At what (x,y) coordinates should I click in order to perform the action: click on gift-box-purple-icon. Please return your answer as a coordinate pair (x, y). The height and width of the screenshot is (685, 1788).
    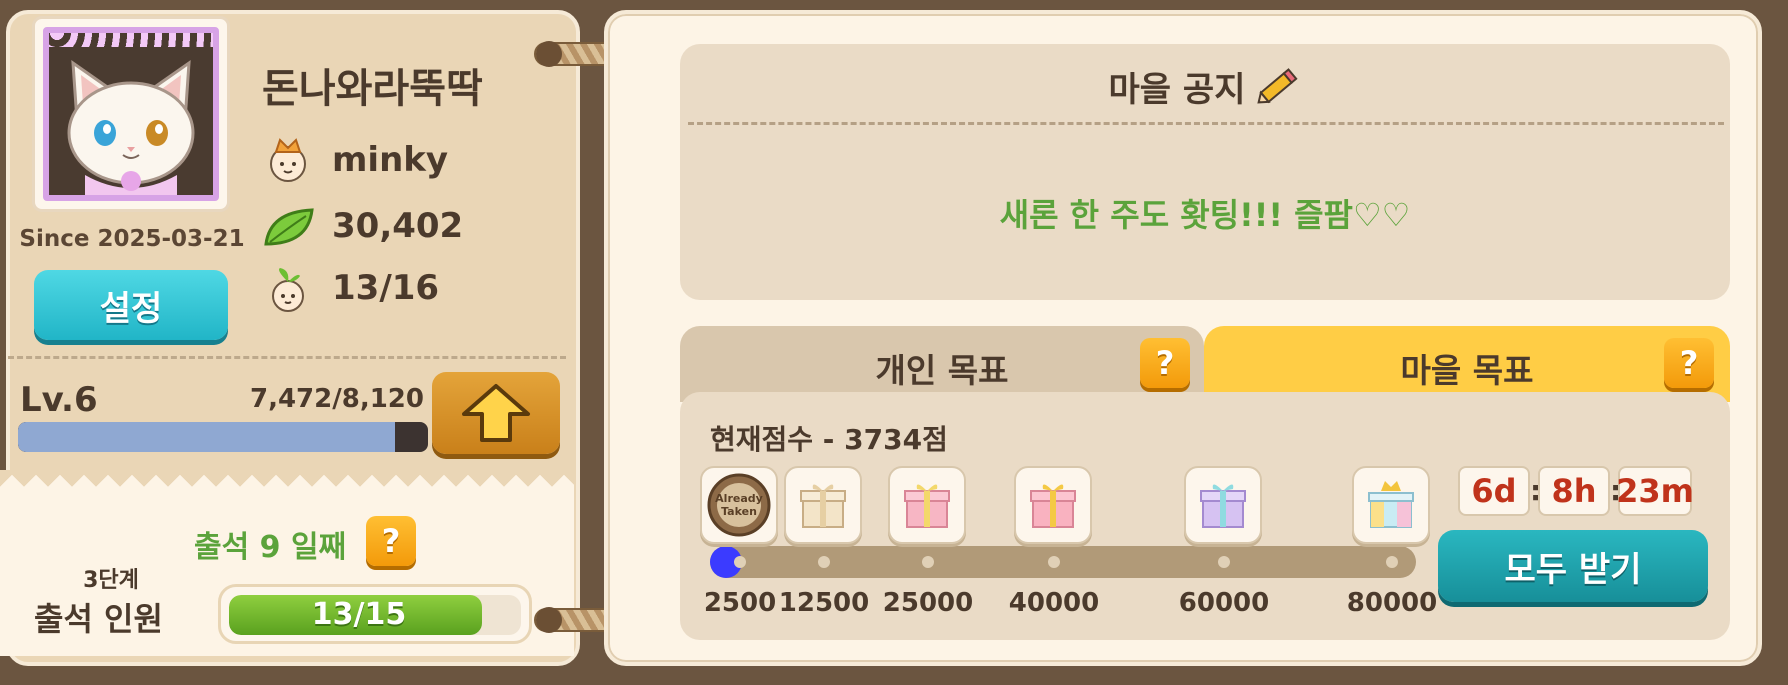
    Looking at the image, I should click on (1223, 506).